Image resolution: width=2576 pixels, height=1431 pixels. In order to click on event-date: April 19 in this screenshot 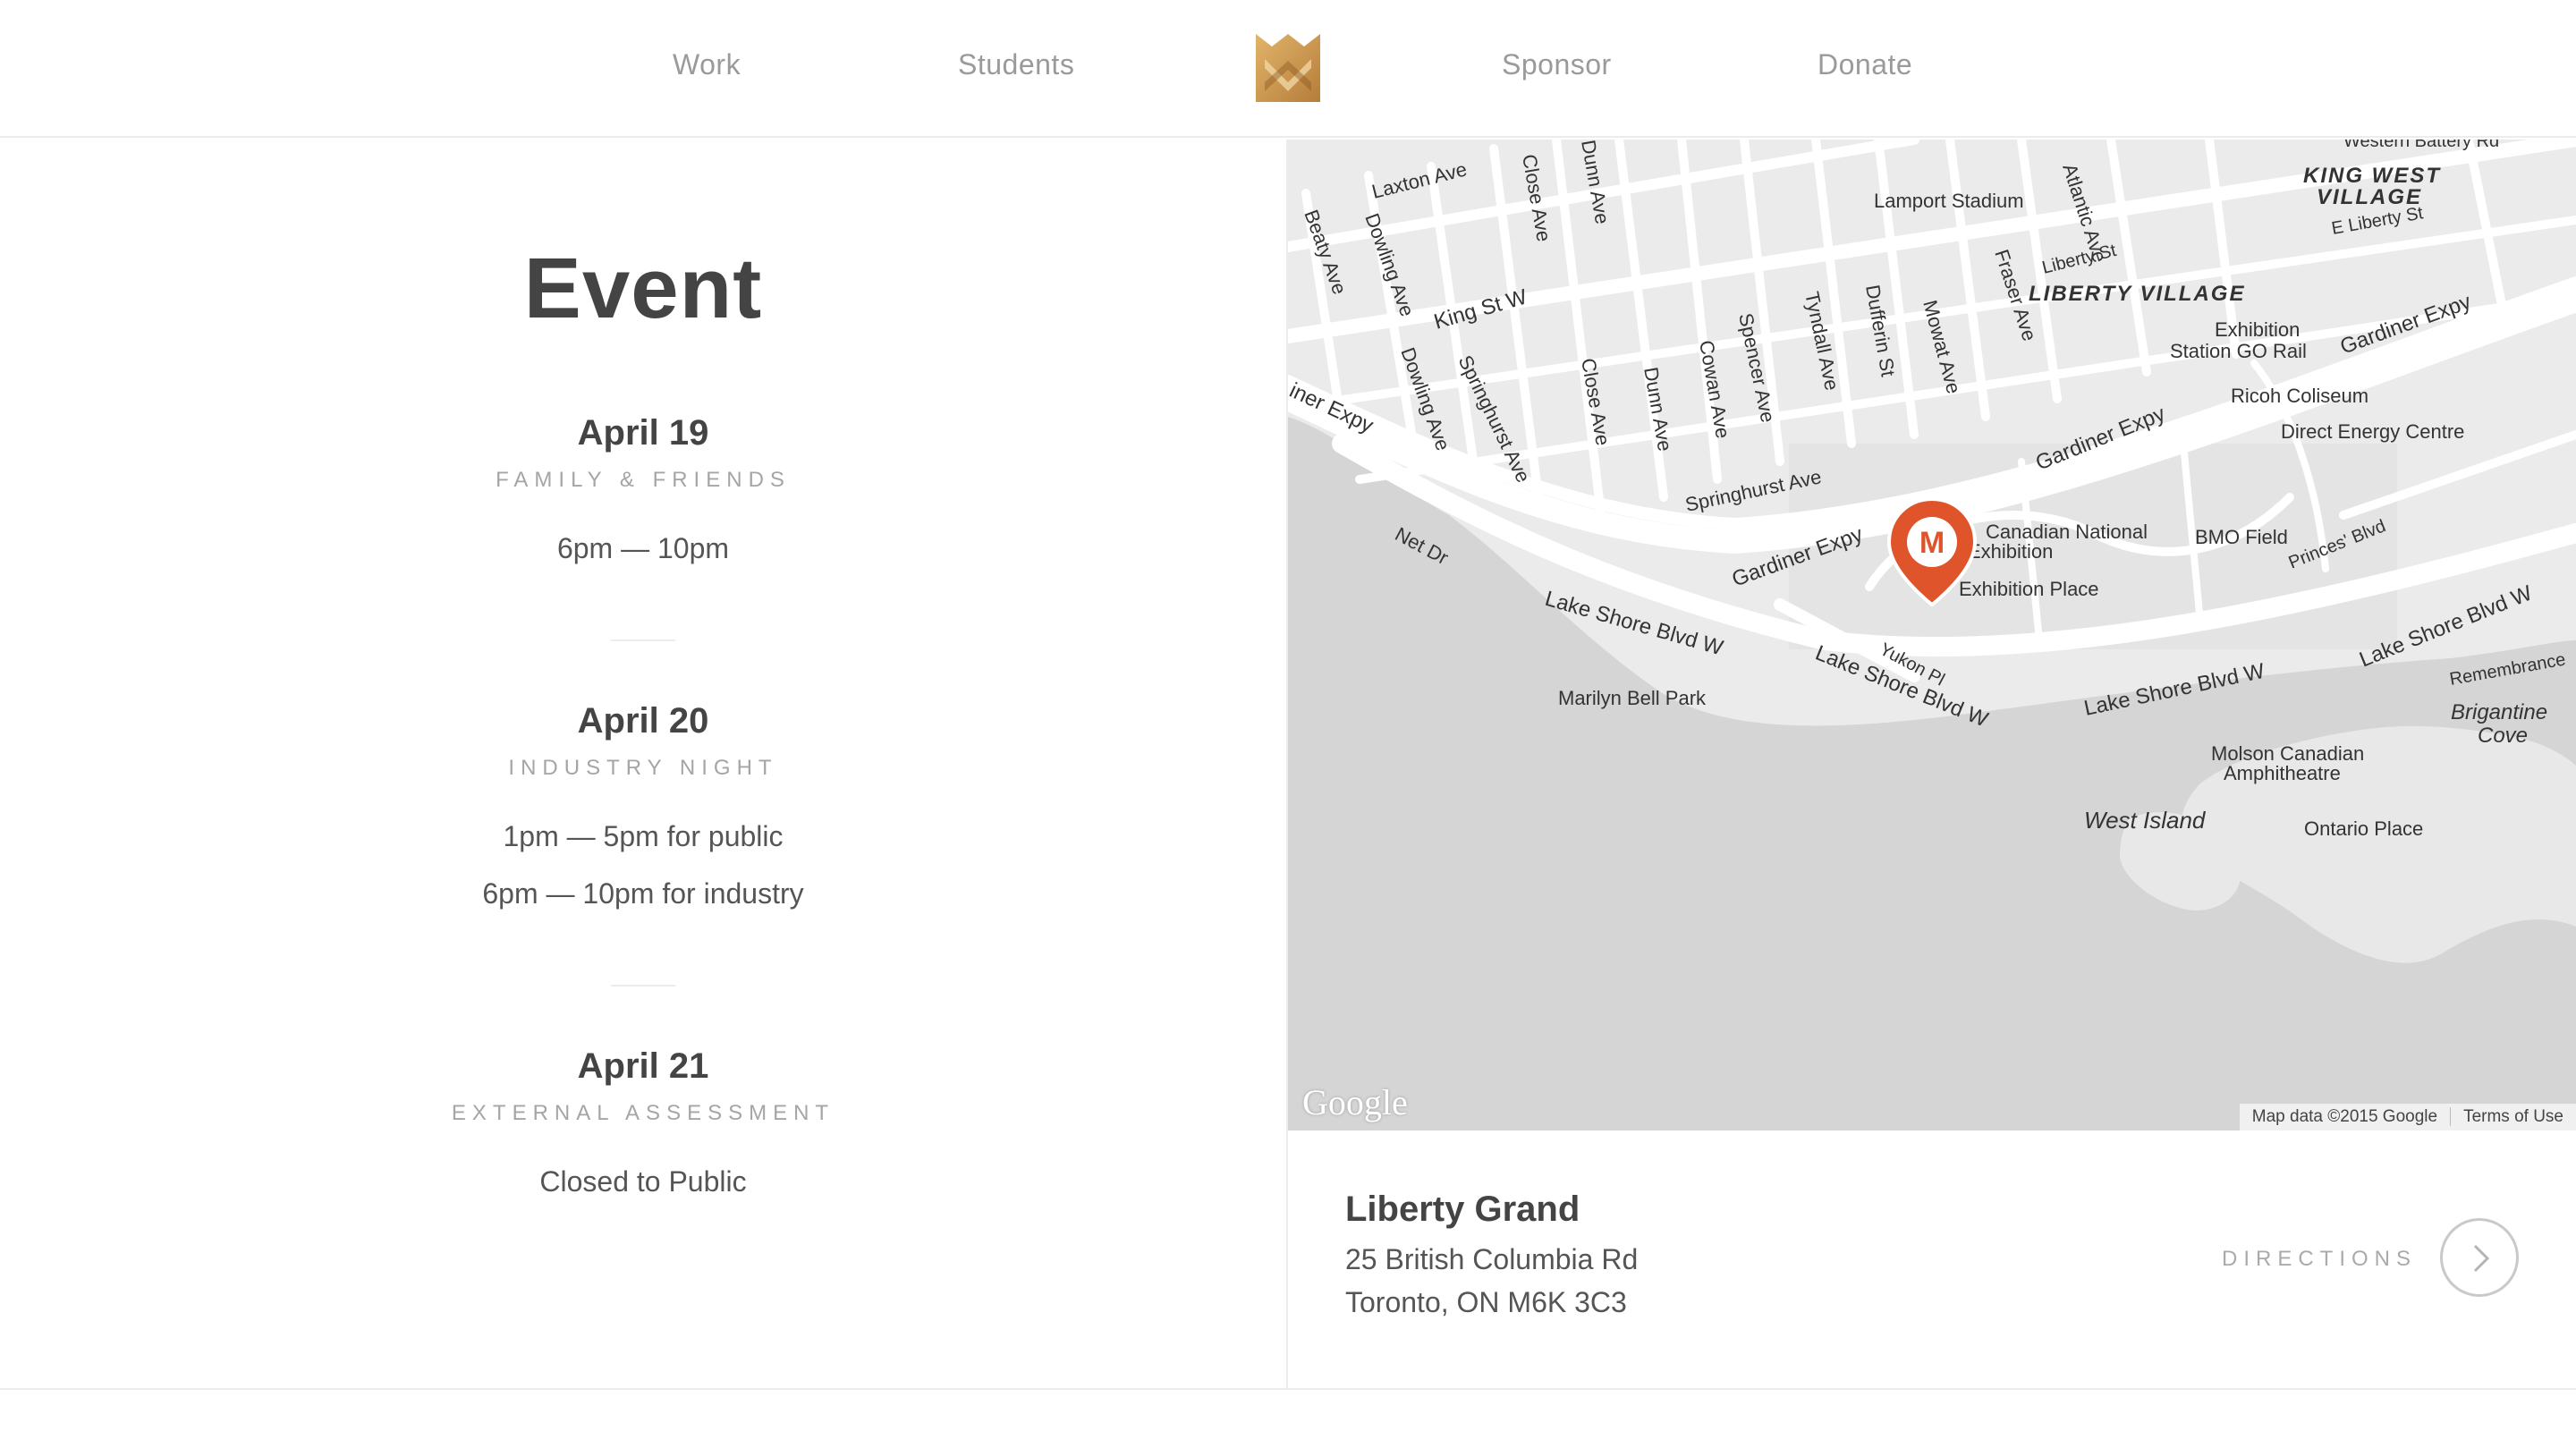, I will do `click(643, 433)`.